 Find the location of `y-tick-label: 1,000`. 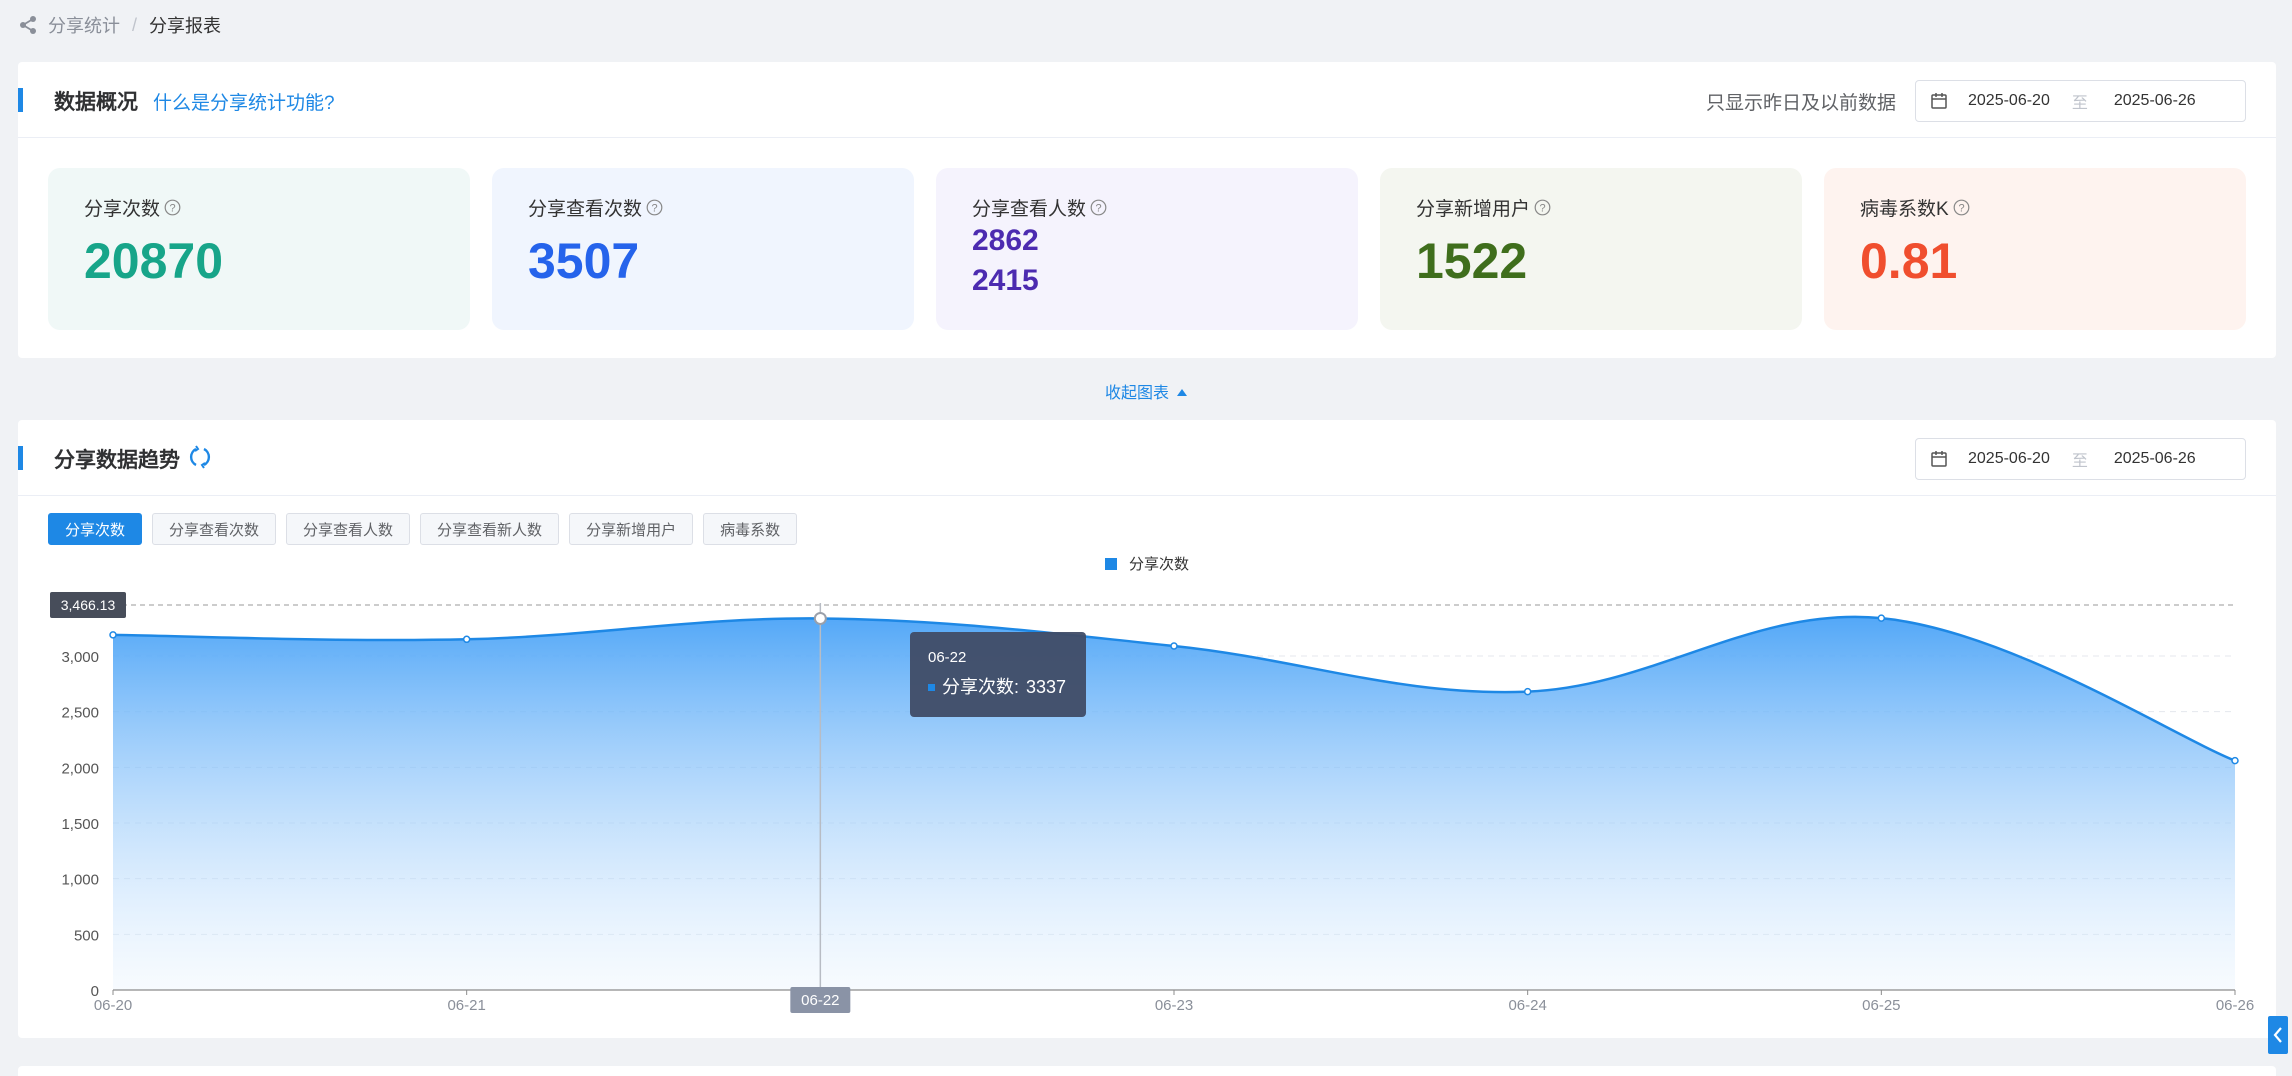

y-tick-label: 1,000 is located at coordinates (80, 880).